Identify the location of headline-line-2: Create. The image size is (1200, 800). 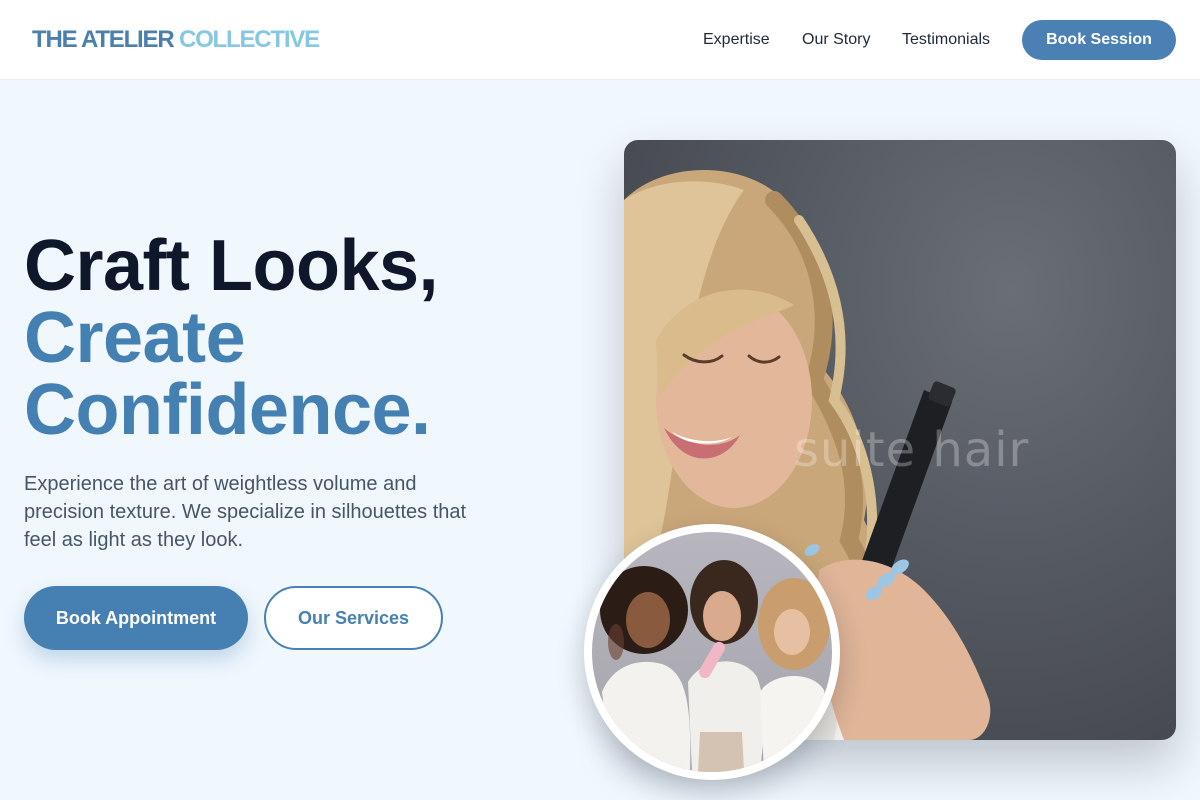
(135, 338).